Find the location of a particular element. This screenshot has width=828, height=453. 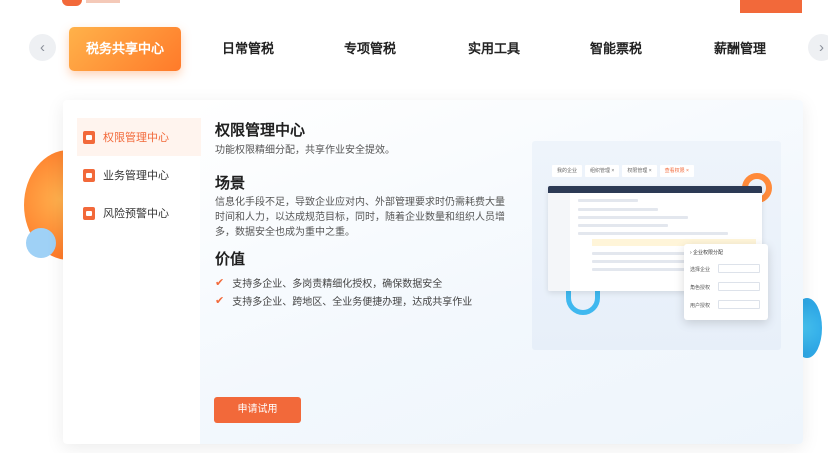

illustration-tab: 组织管理 × is located at coordinates (602, 171).